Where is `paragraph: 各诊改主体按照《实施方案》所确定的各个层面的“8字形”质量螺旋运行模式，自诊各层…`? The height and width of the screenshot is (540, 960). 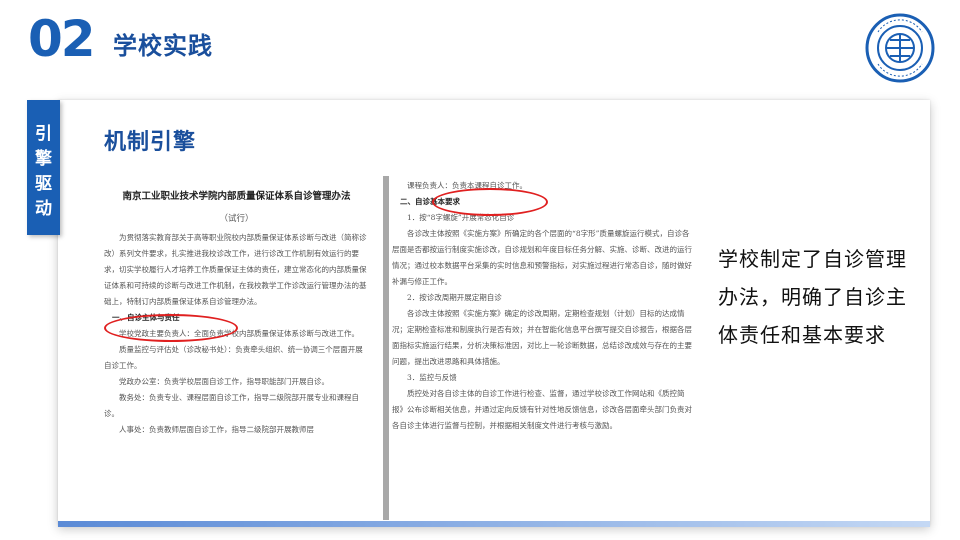 paragraph: 各诊改主体按照《实施方案》所确定的各个层面的“8字形”质量螺旋运行模式，自诊各层… is located at coordinates (542, 257).